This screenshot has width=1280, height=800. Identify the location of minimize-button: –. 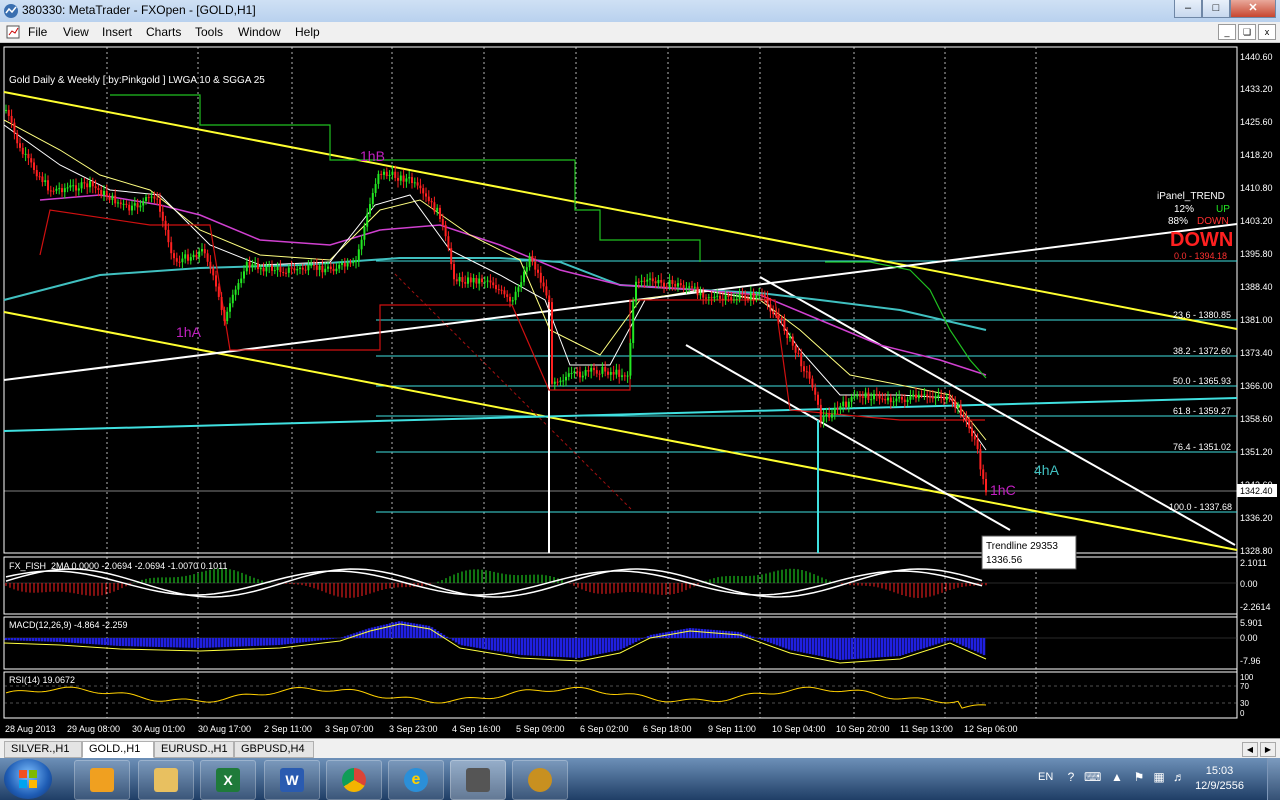
(1188, 9).